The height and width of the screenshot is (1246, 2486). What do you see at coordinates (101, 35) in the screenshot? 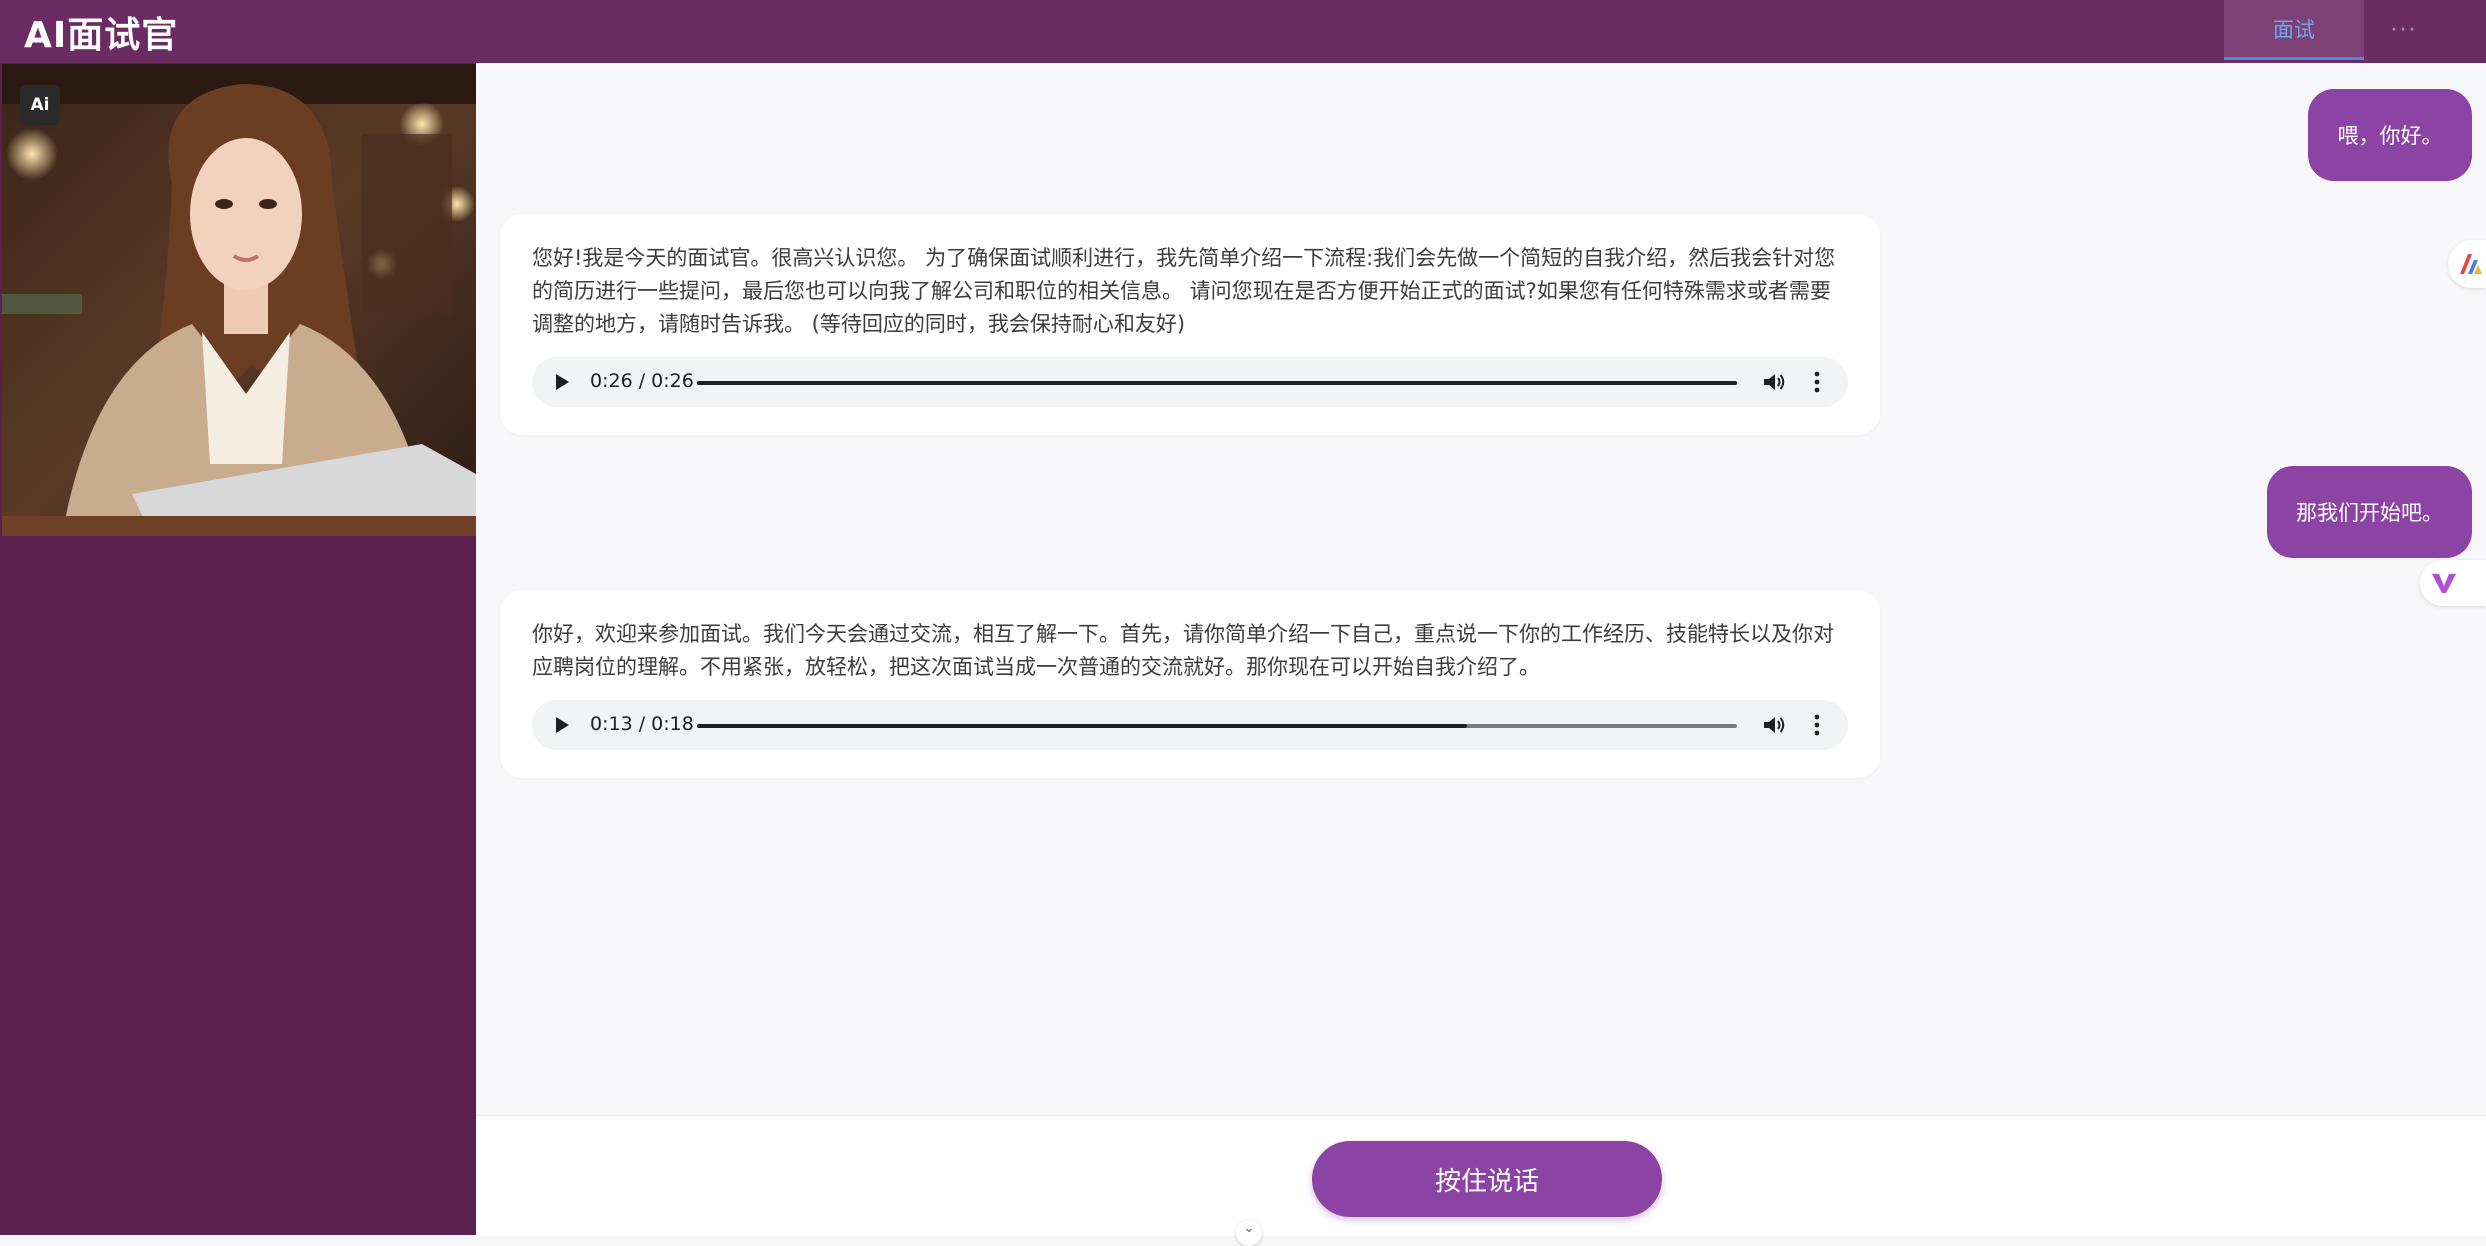
I see `app-title: AI面试官` at bounding box center [101, 35].